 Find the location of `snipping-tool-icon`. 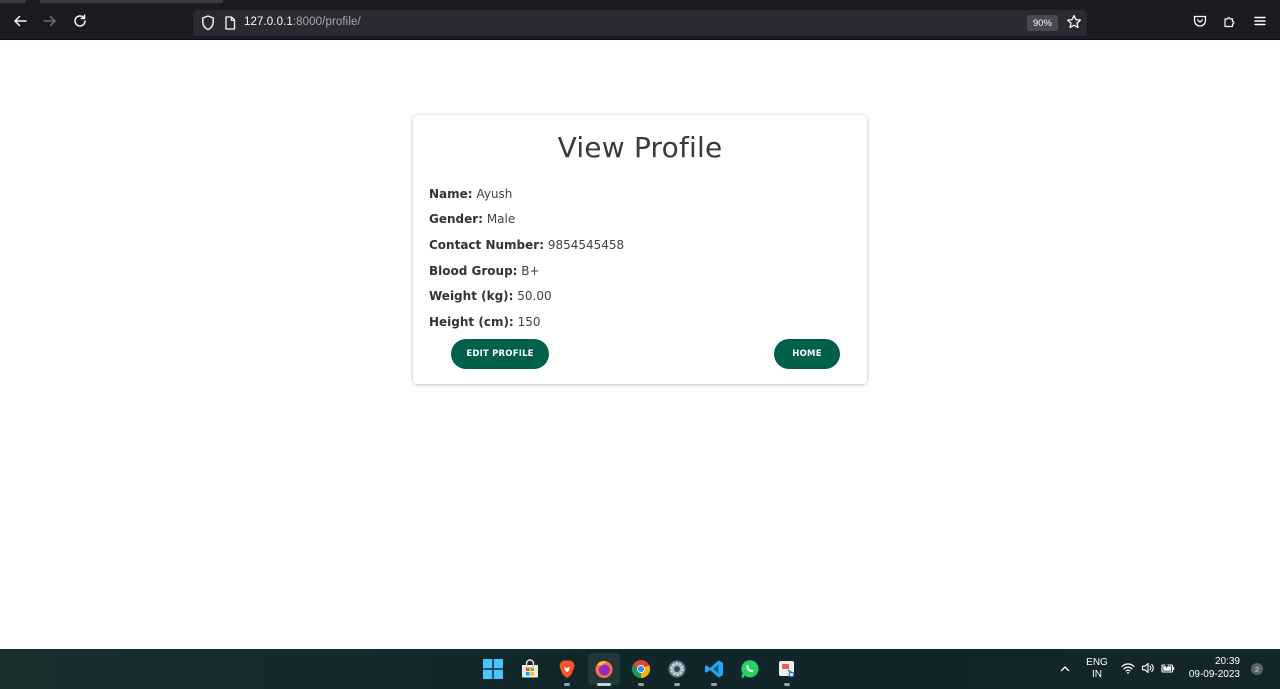

snipping-tool-icon is located at coordinates (787, 669).